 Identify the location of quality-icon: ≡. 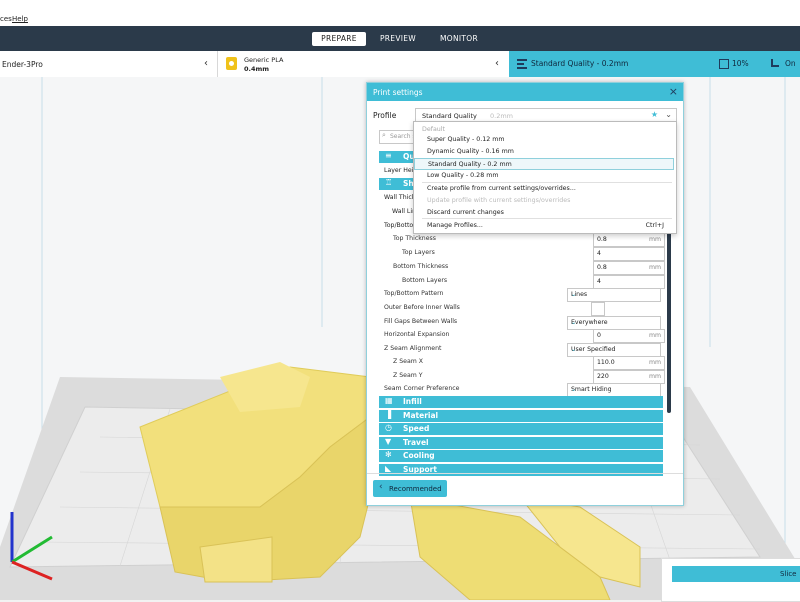
(388, 155).